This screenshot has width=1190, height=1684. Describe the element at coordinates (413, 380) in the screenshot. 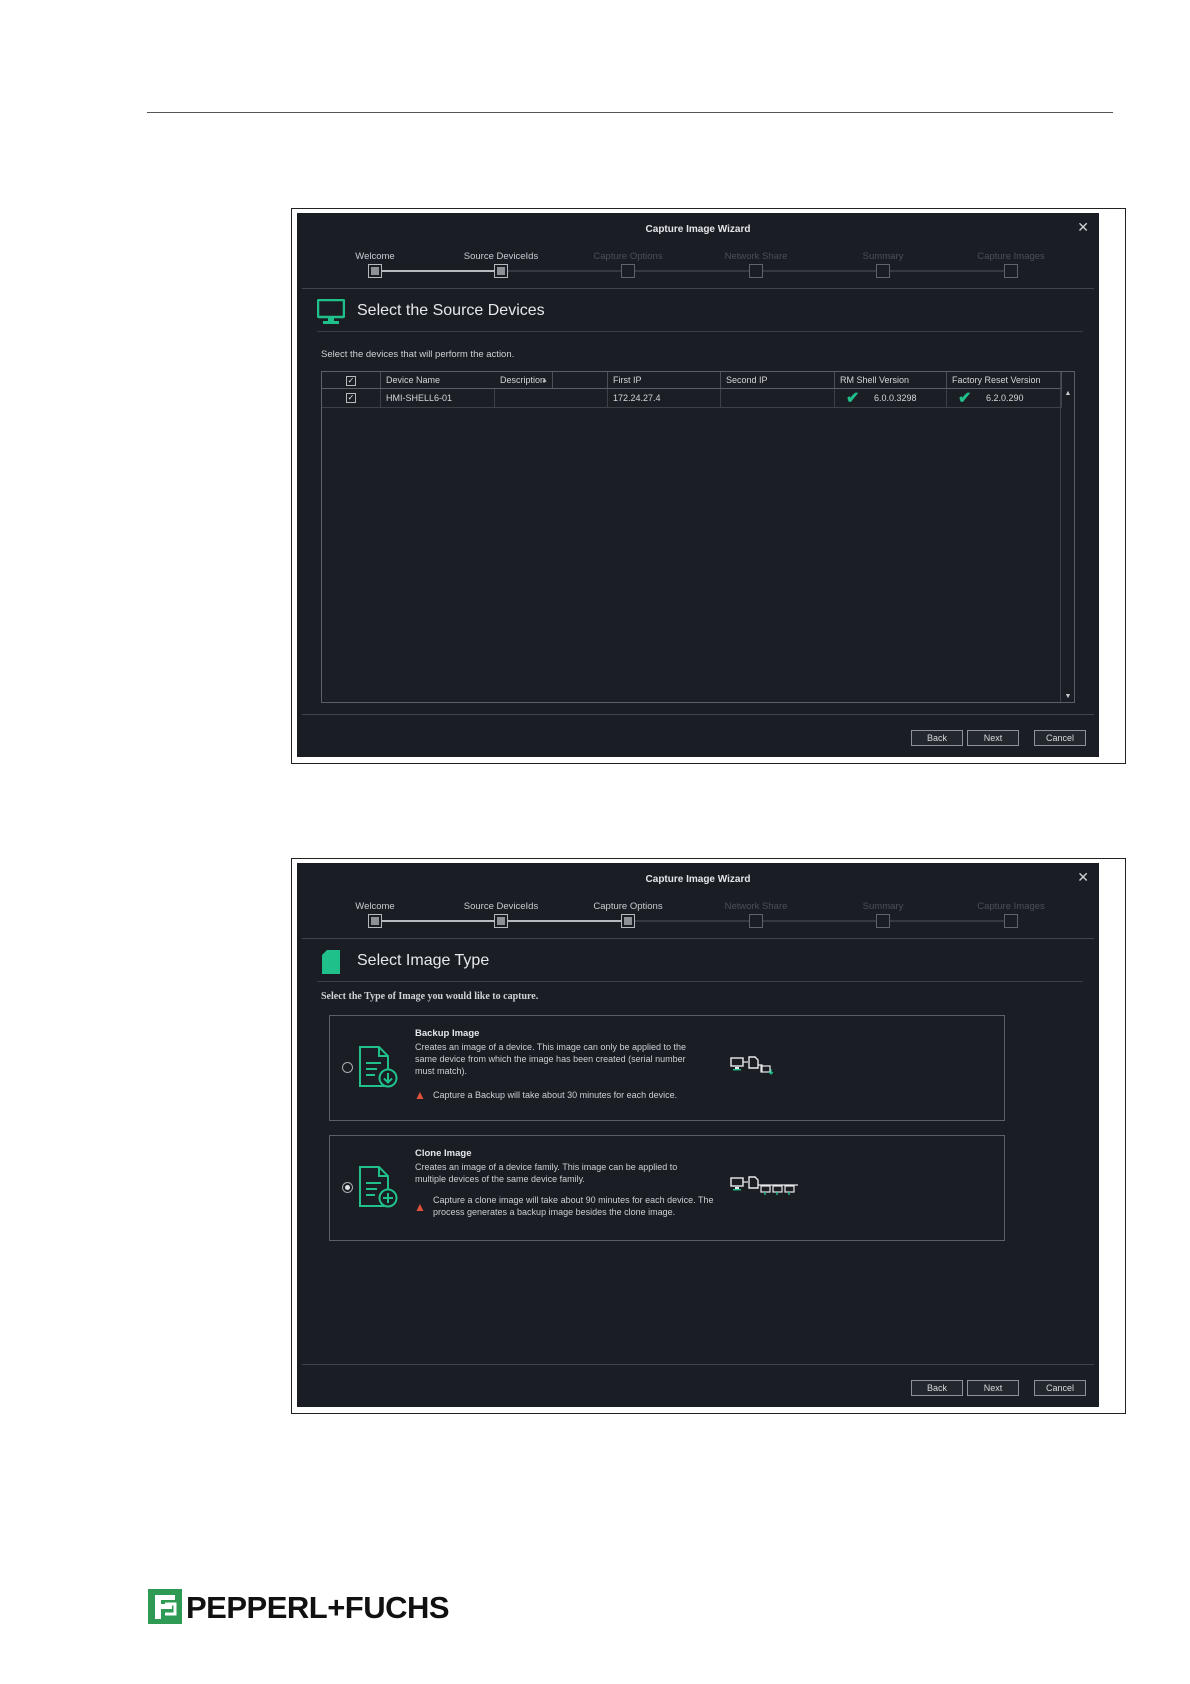

I see `column-label: Device Name` at that location.